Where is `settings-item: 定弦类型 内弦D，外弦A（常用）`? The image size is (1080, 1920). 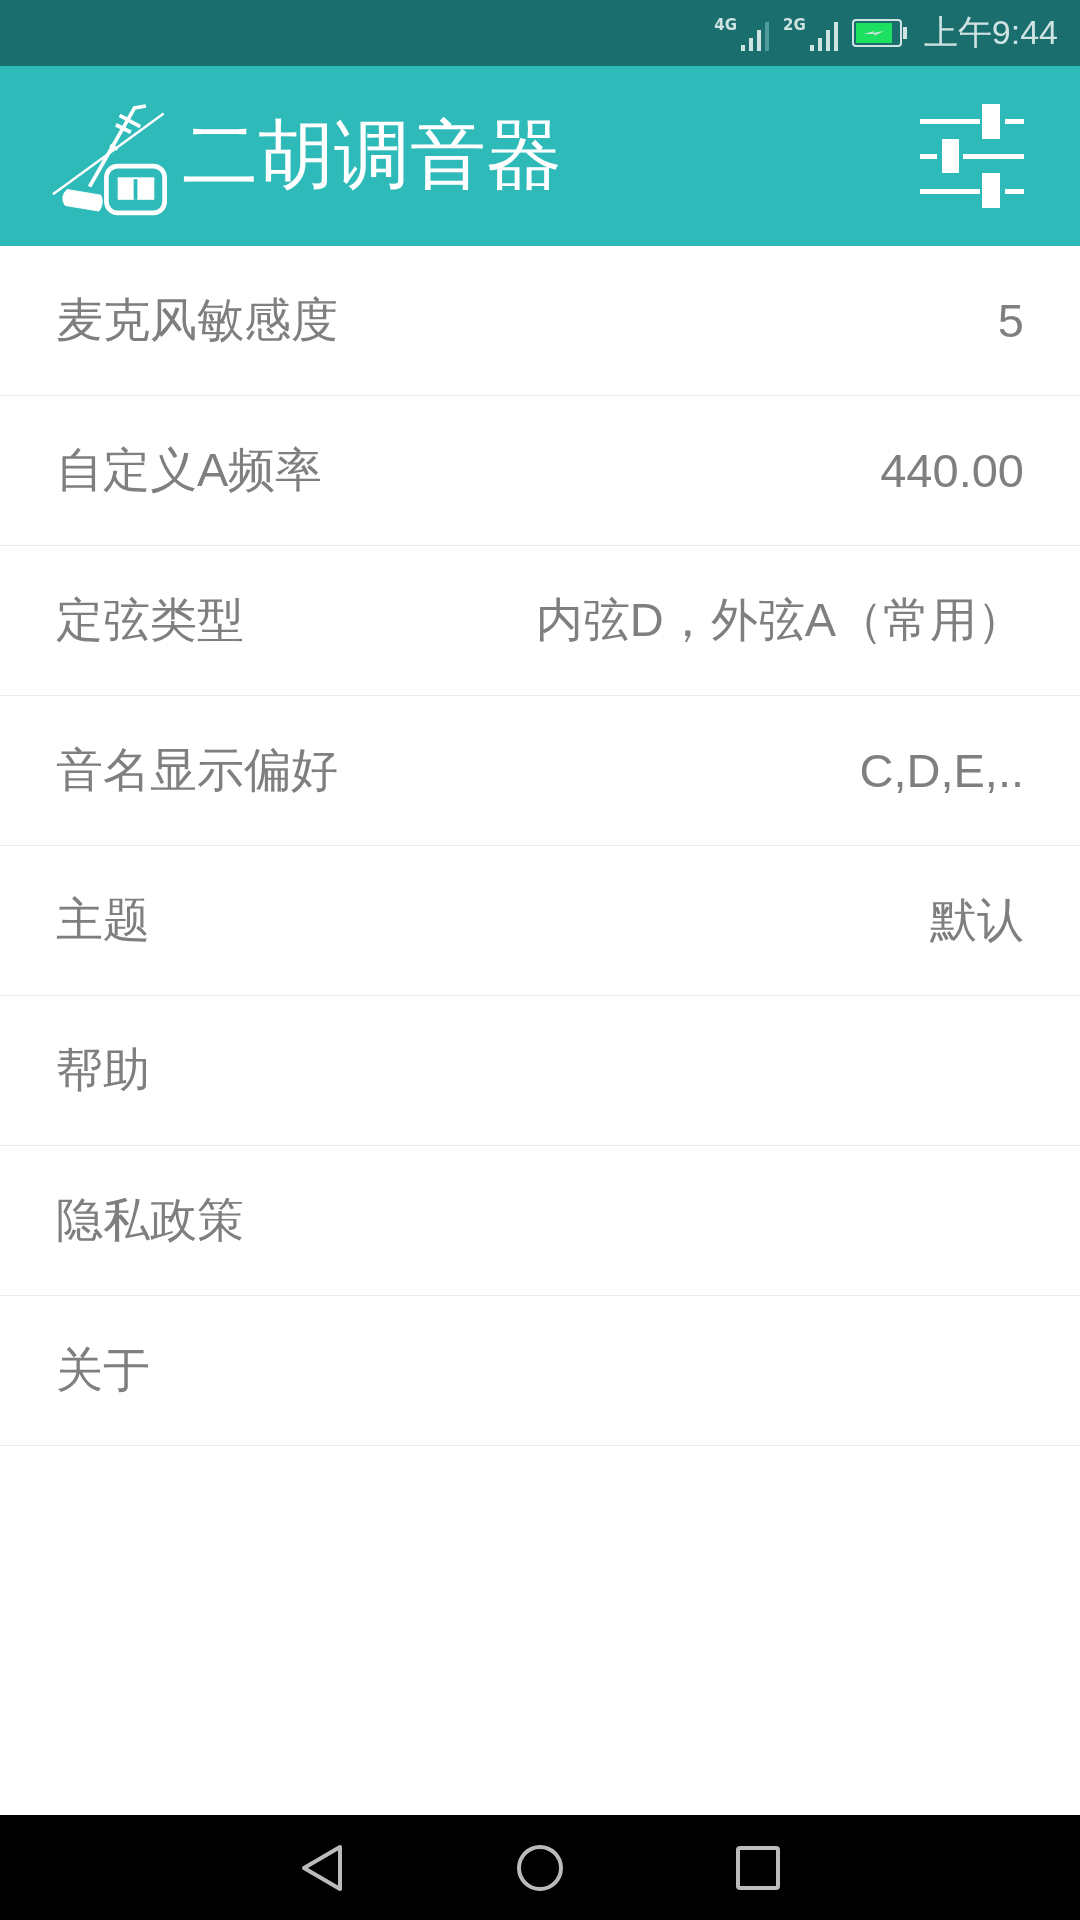
settings-item: 定弦类型 内弦D，外弦A（常用） is located at coordinates (540, 621).